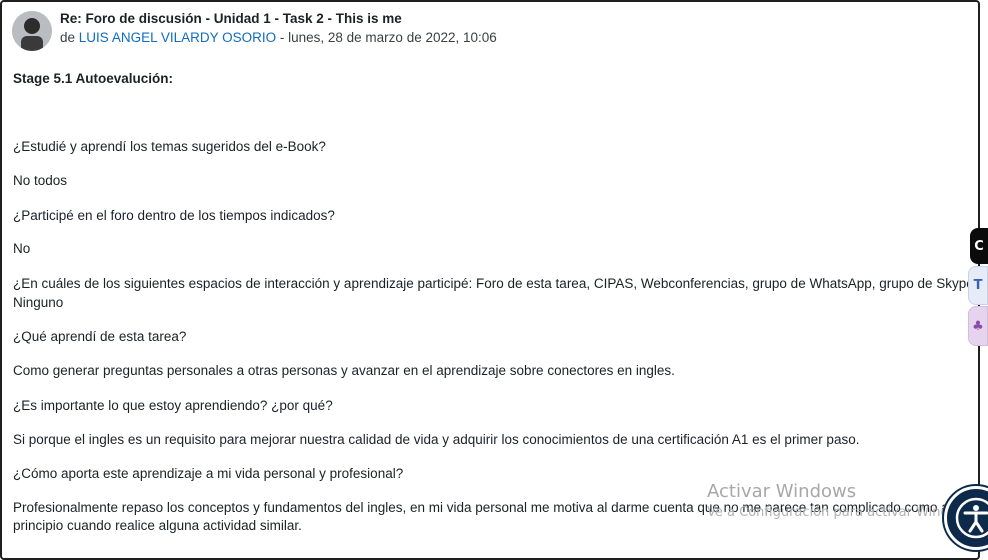 The image size is (988, 560). I want to click on answer-1: No todos, so click(40, 180).